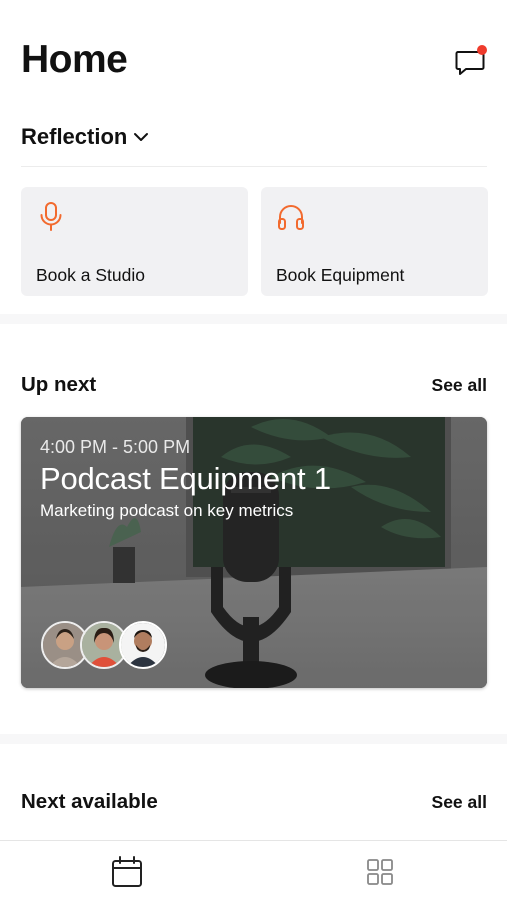 The image size is (507, 900). What do you see at coordinates (51, 216) in the screenshot?
I see `microphone-icon` at bounding box center [51, 216].